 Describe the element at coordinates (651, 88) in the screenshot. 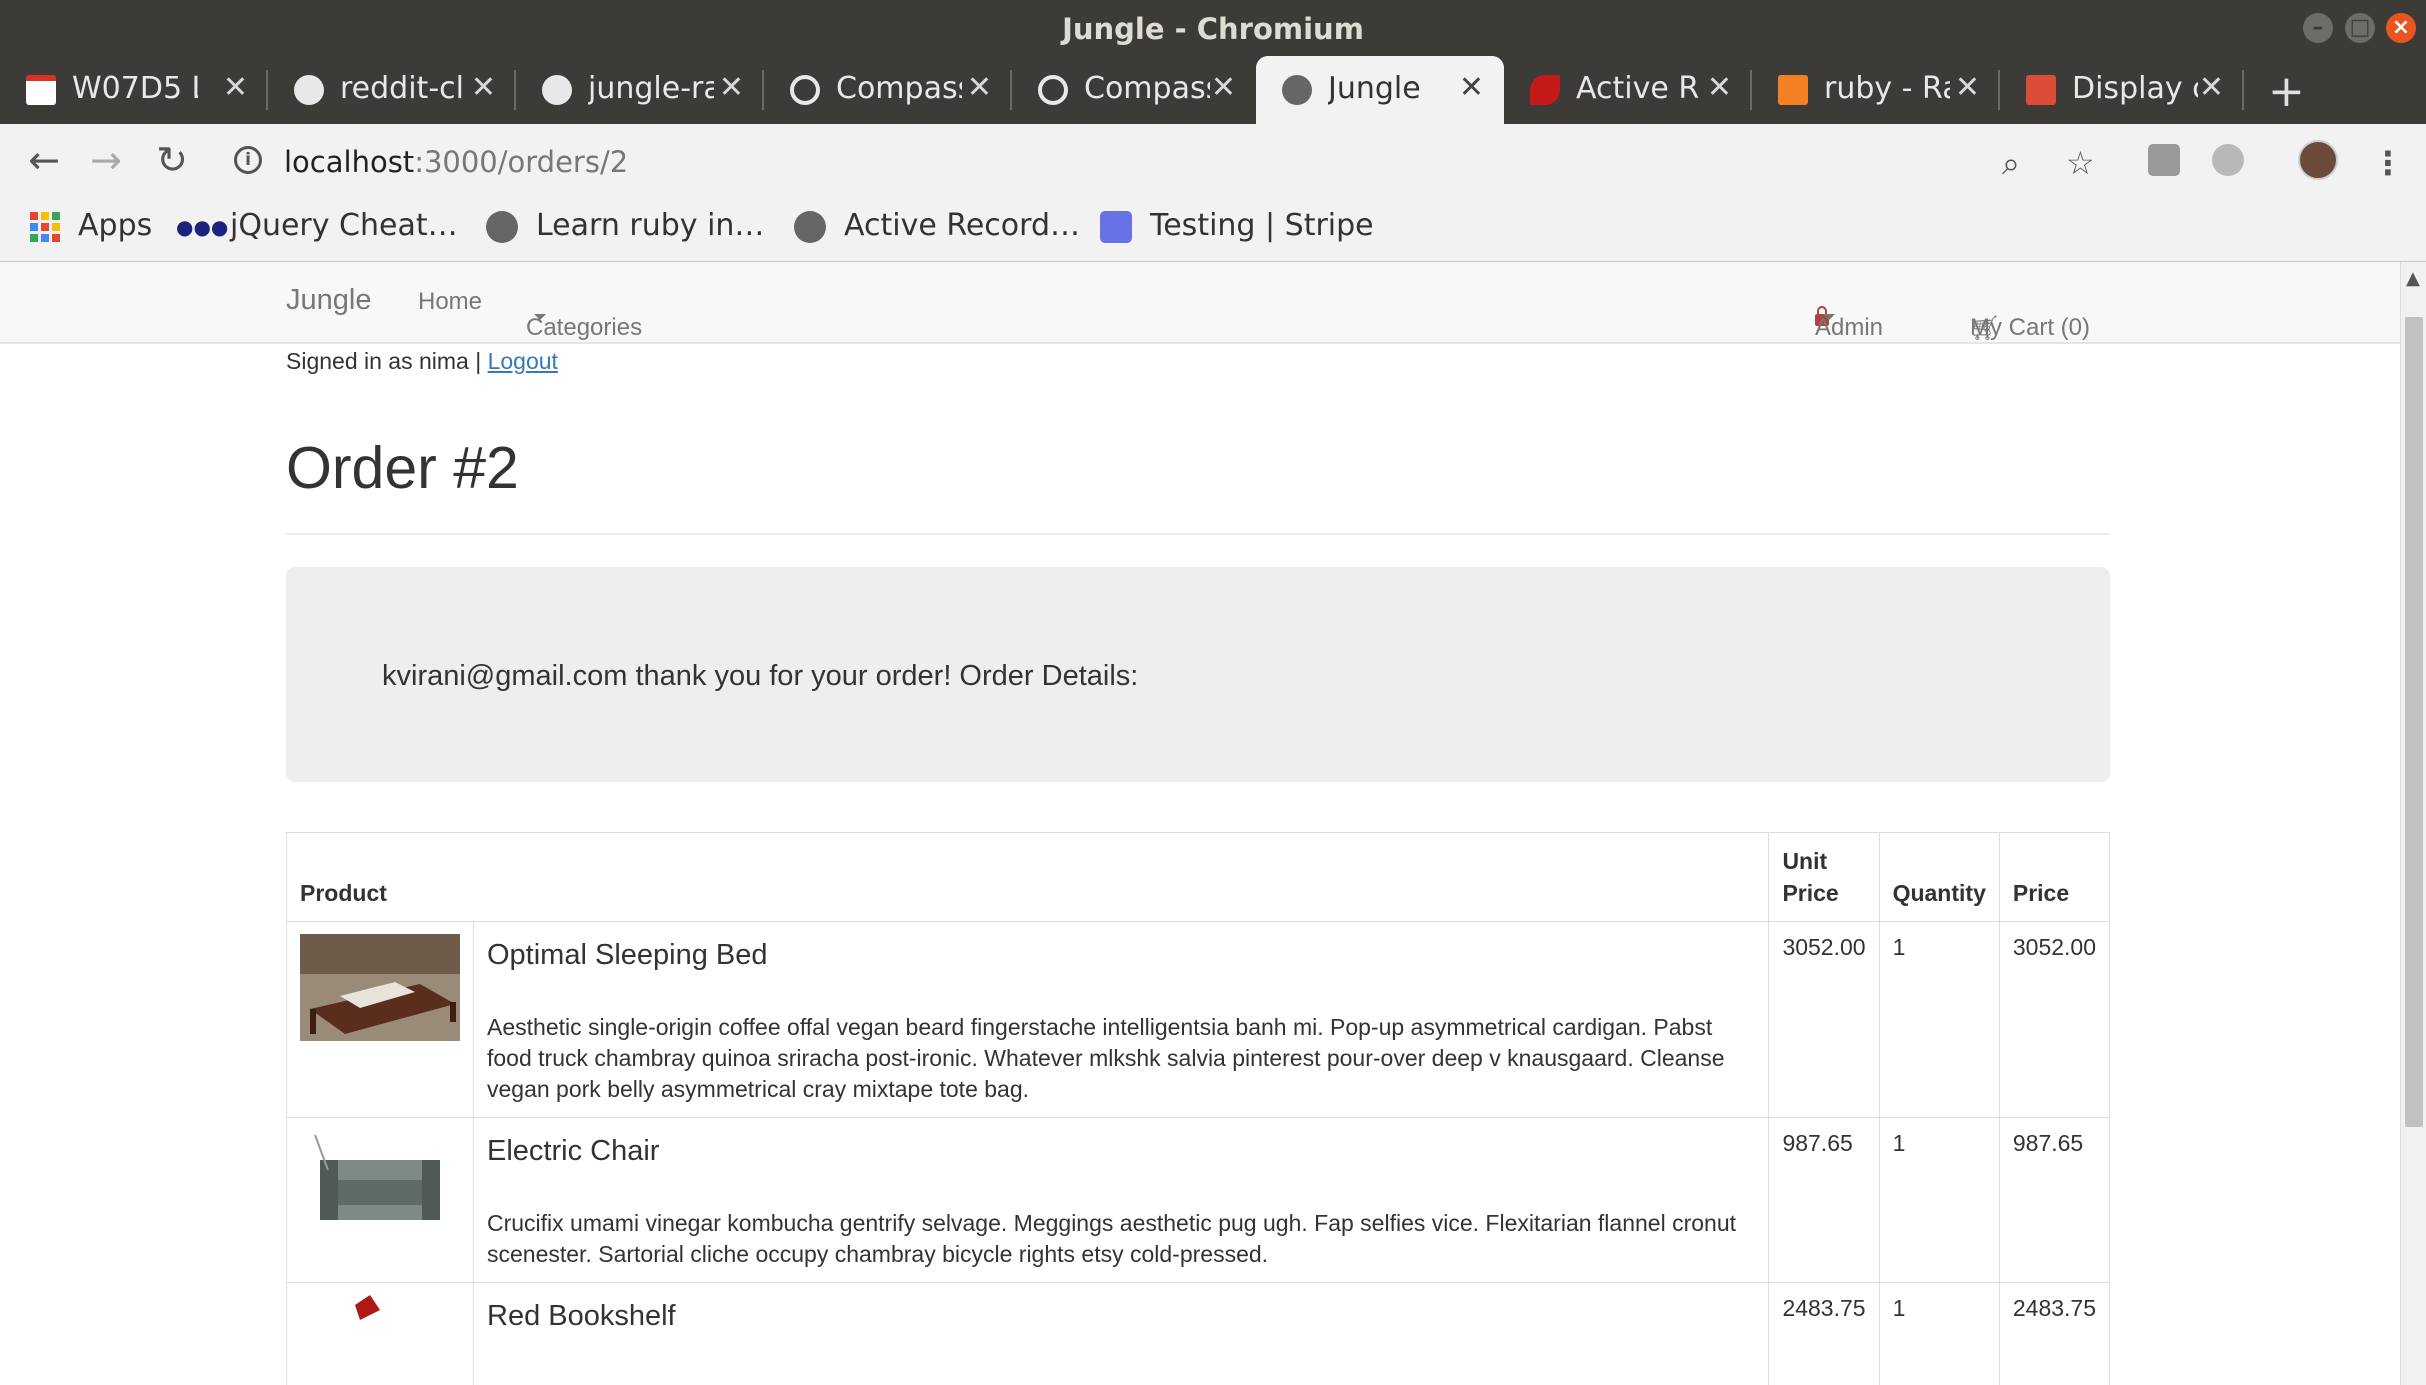

I see `tab-label: jungle-ra` at that location.